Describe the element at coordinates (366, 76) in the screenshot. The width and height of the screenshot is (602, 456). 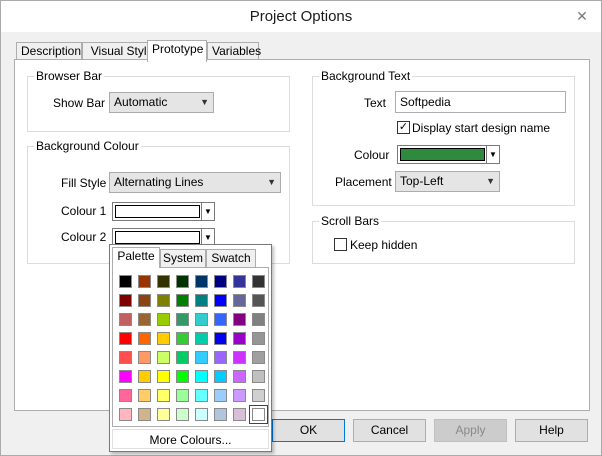
I see `background-text-title: Background Text` at that location.